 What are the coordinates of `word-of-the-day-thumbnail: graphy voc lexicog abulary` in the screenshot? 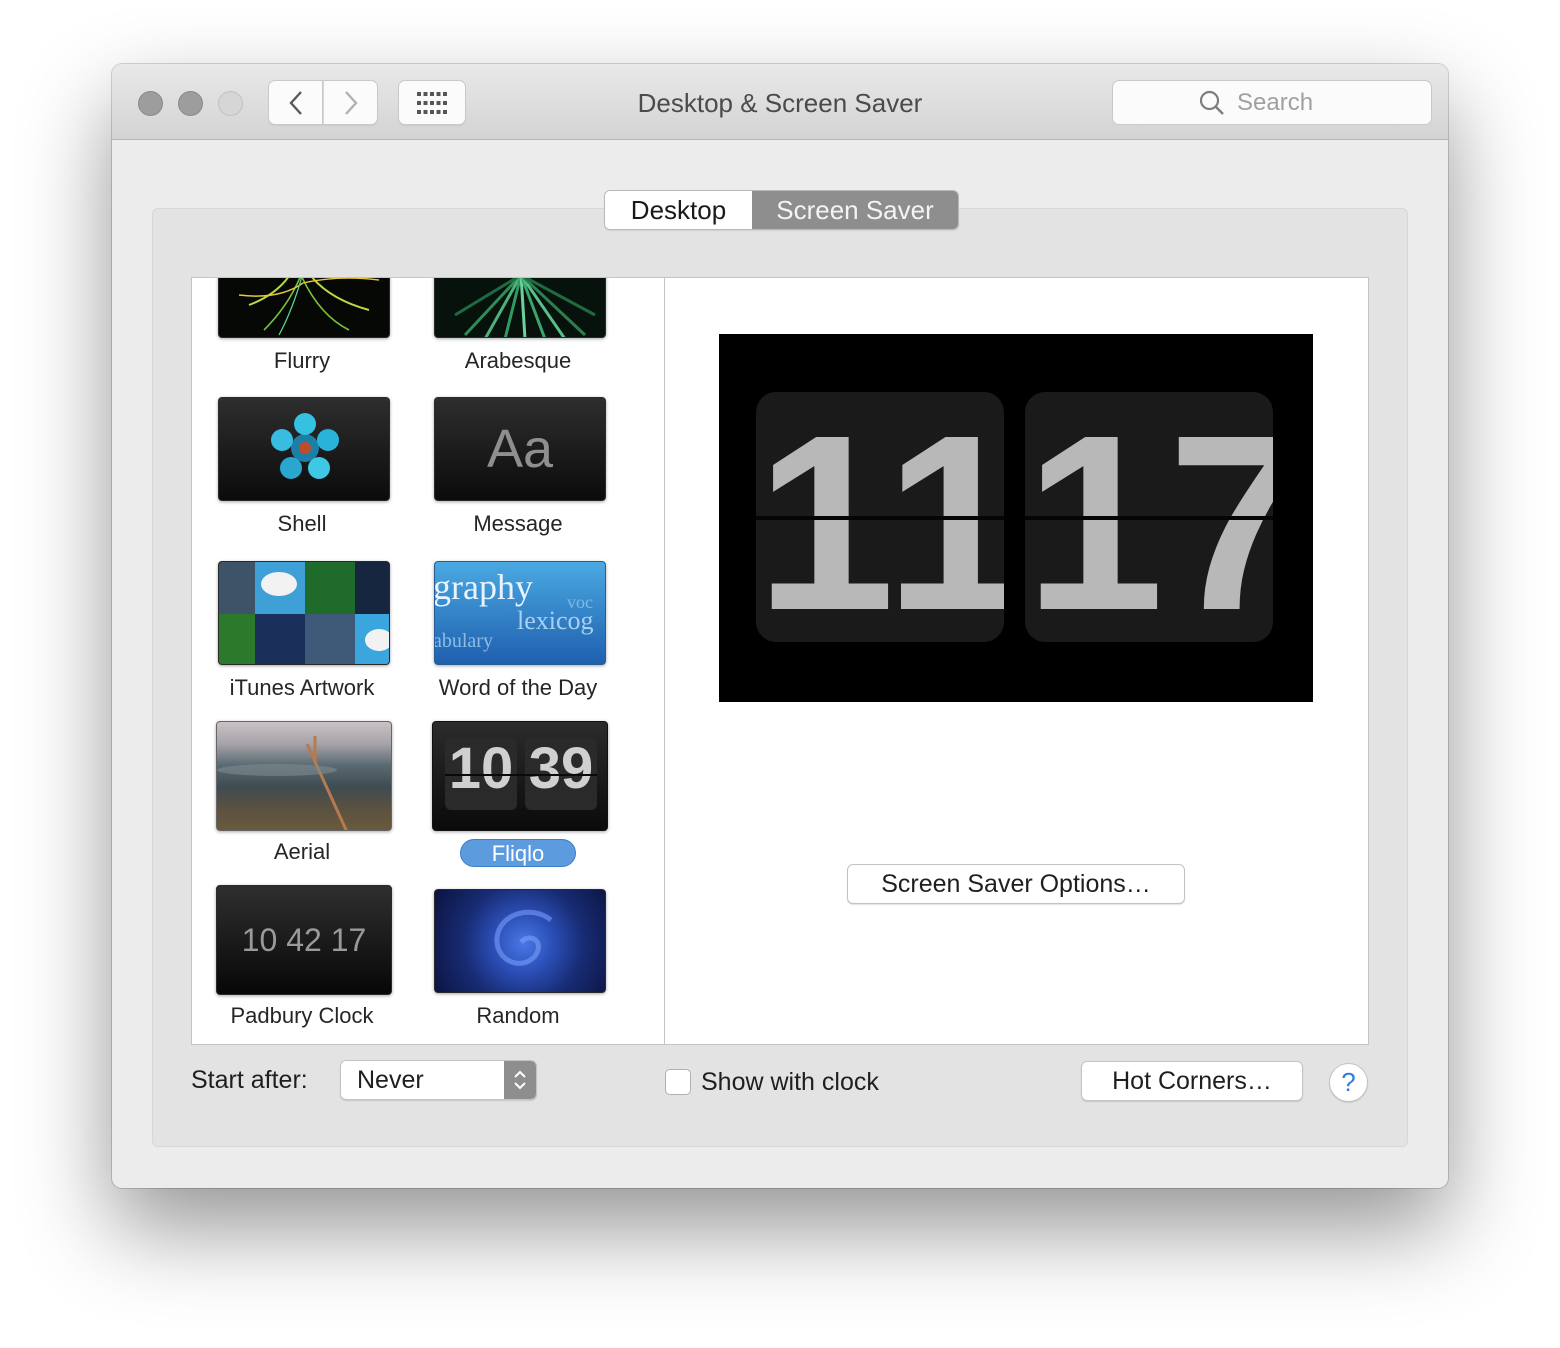 It's located at (520, 613).